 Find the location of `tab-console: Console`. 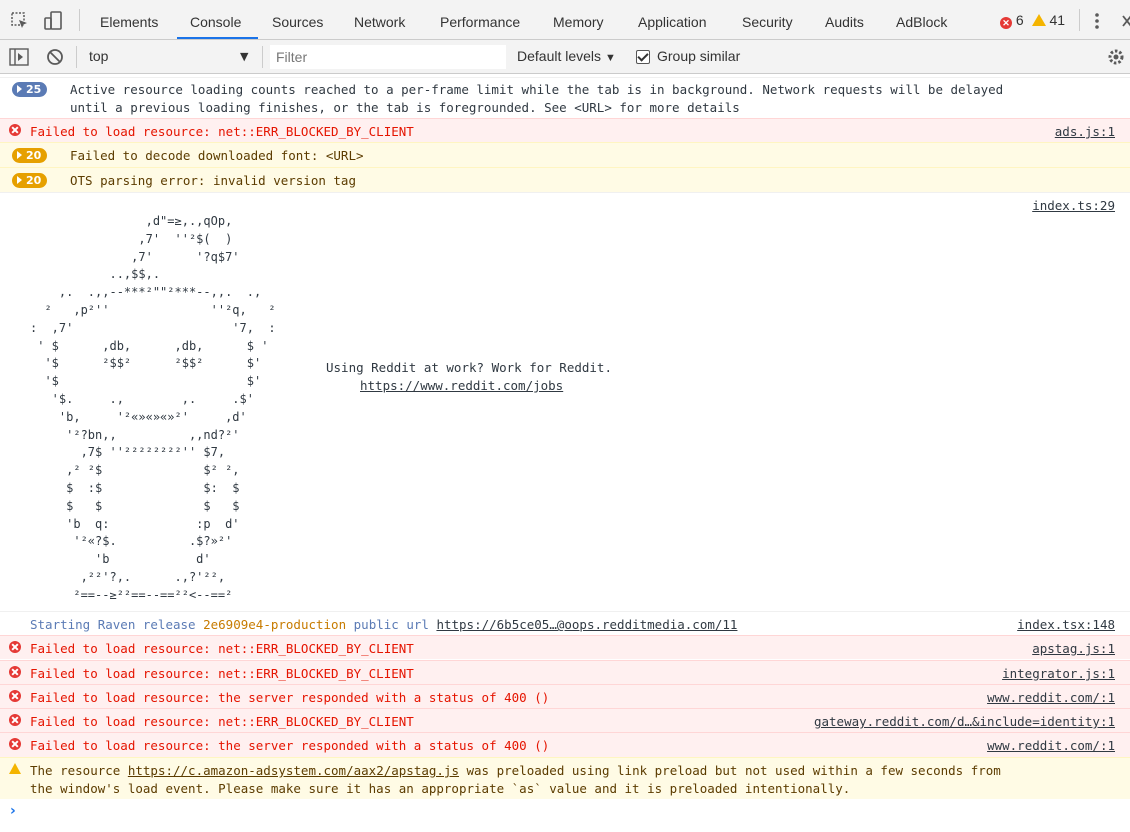

tab-console: Console is located at coordinates (215, 19).